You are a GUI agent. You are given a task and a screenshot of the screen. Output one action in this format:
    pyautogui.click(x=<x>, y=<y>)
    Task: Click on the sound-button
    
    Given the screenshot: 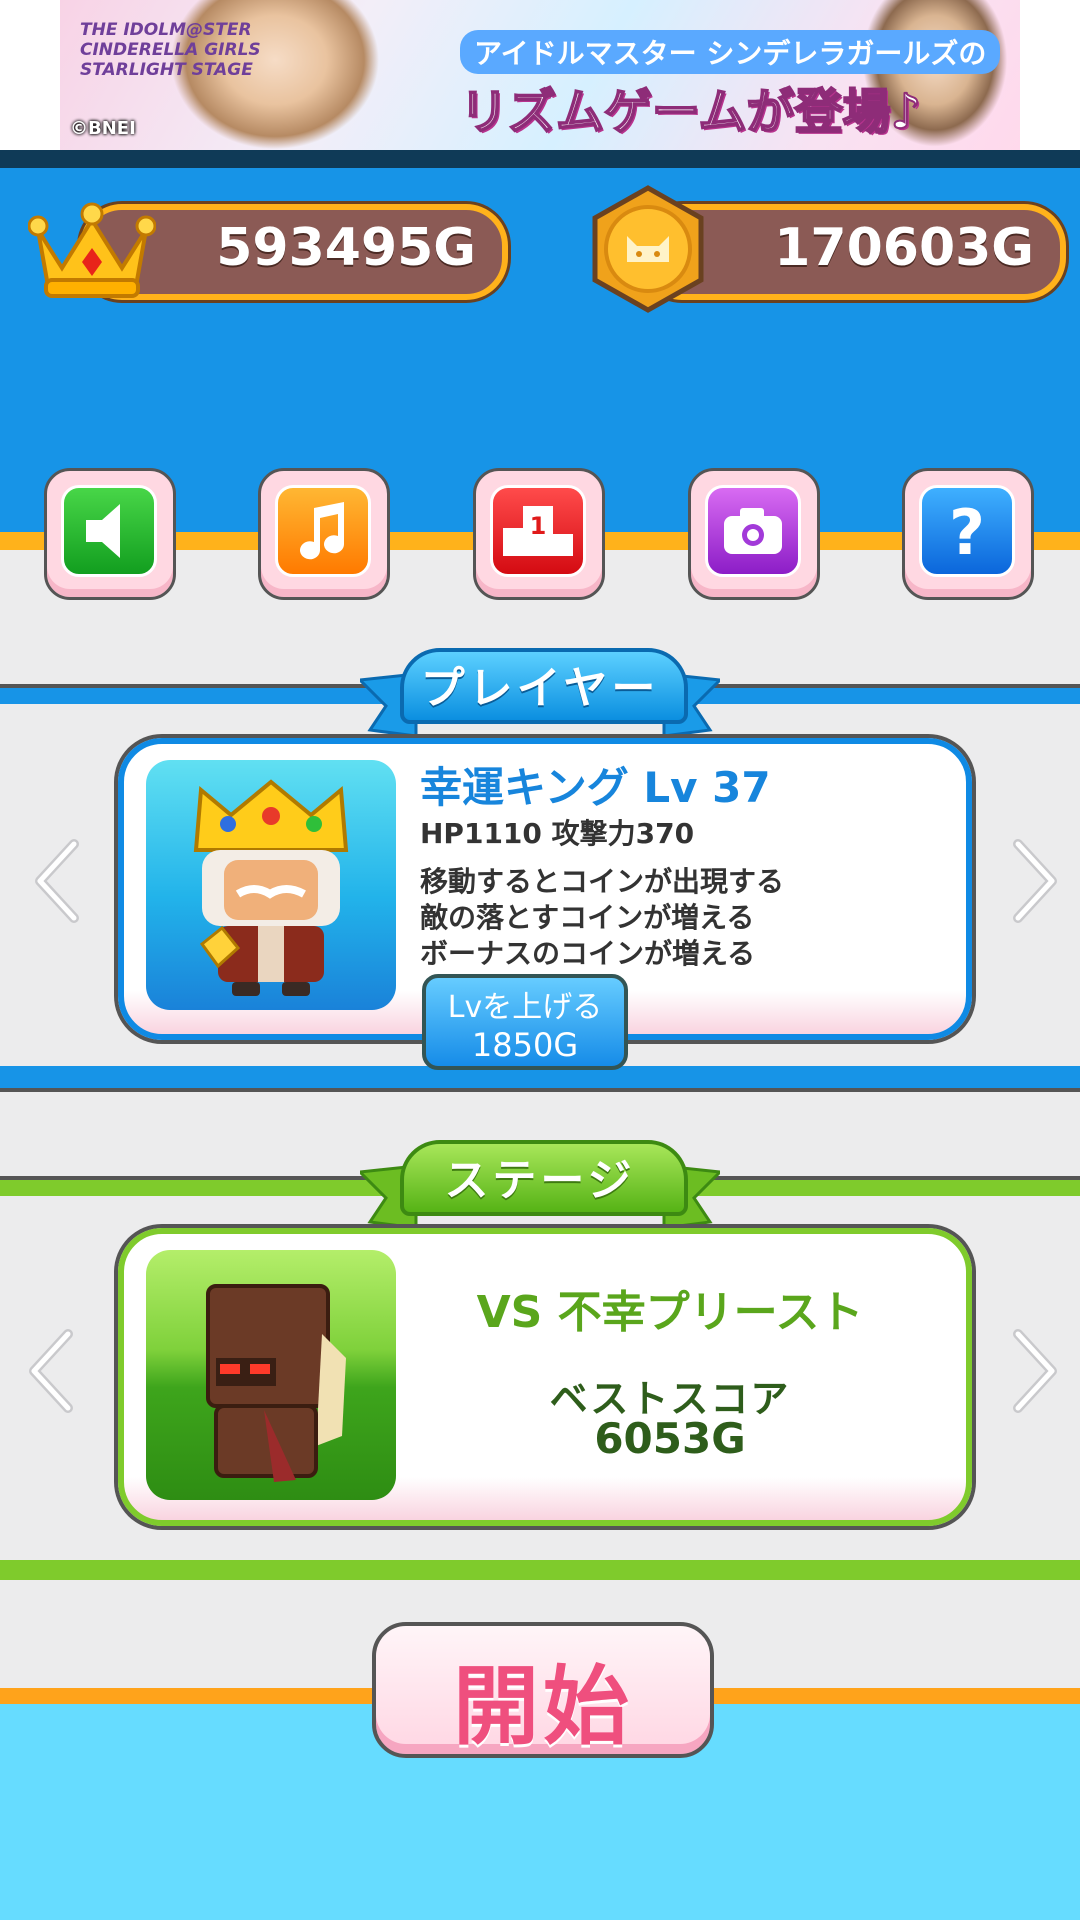 What is the action you would take?
    pyautogui.click(x=110, y=534)
    